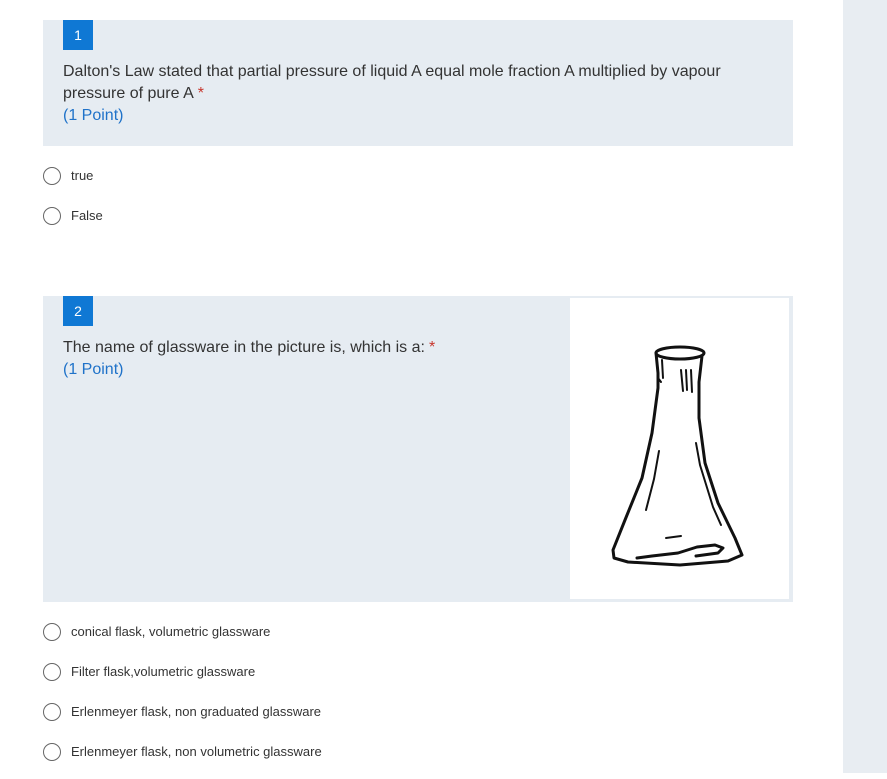  What do you see at coordinates (865, 386) in the screenshot?
I see `right-side-panel` at bounding box center [865, 386].